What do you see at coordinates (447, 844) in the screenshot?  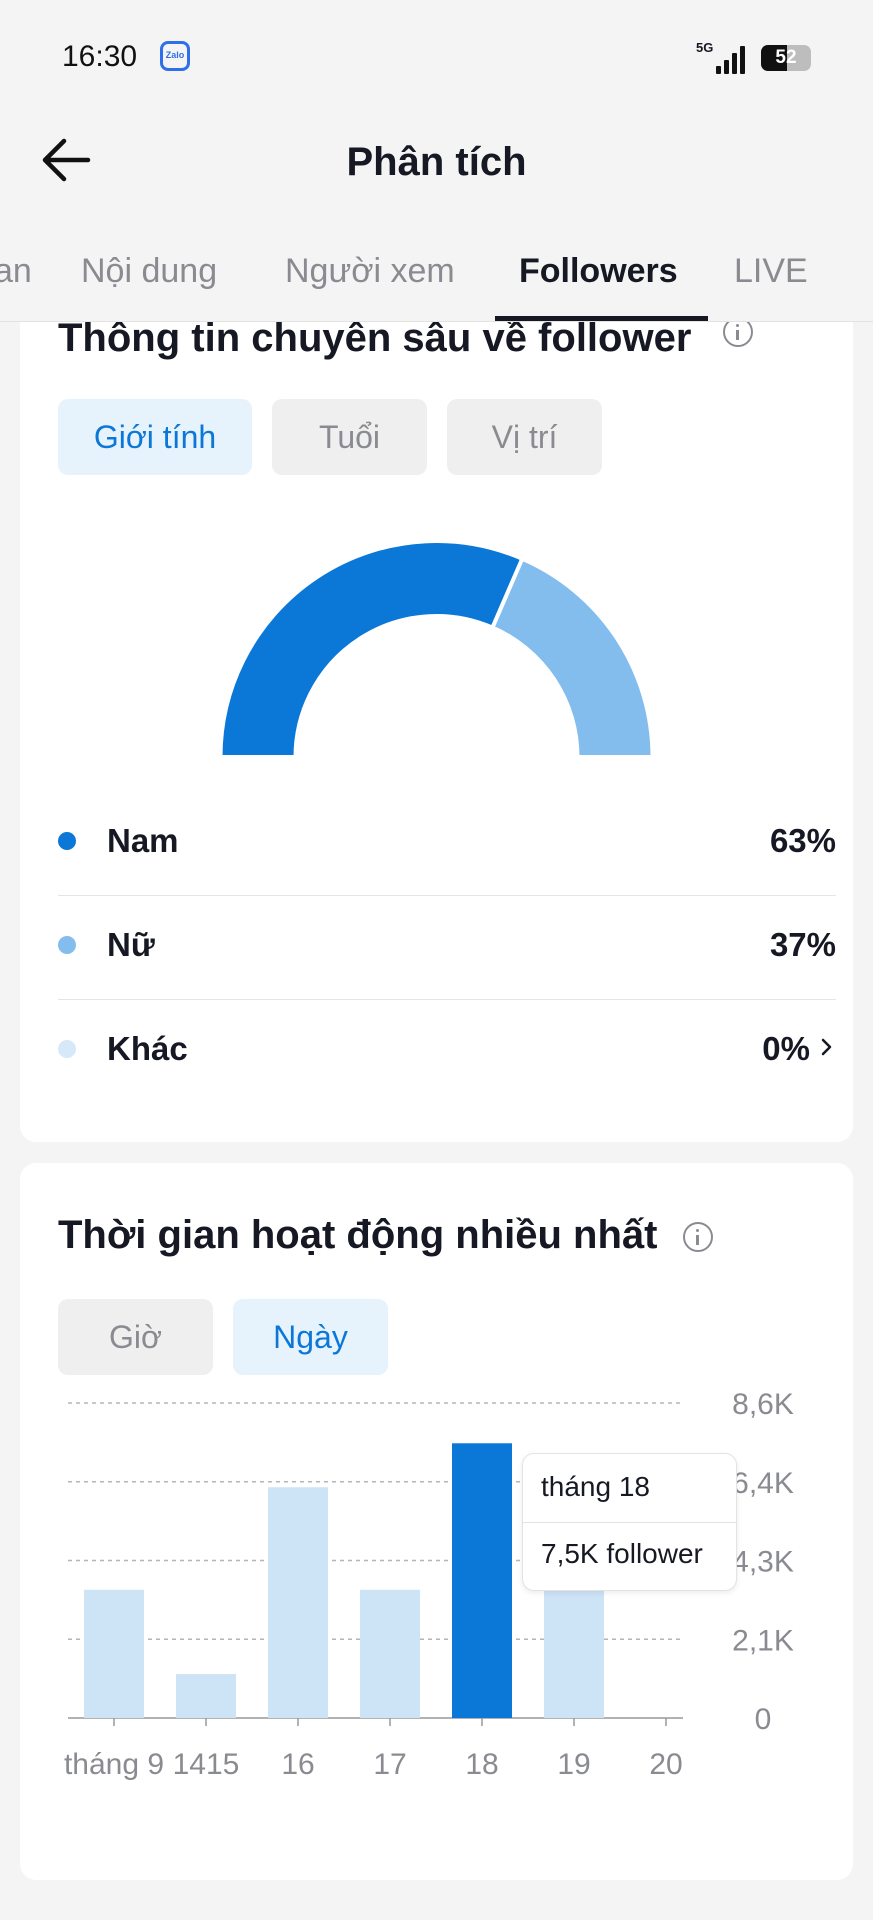 I see `legend-row-male: Nam 63%` at bounding box center [447, 844].